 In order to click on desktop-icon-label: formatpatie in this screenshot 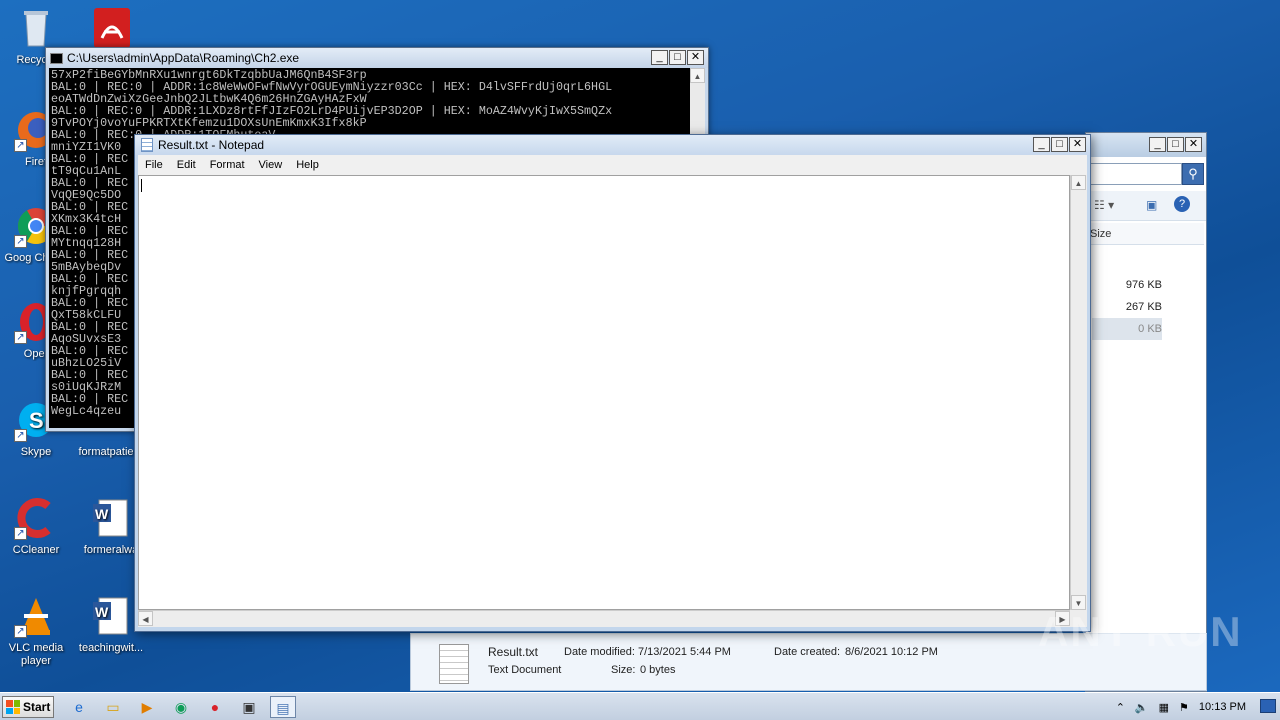, I will do `click(106, 452)`.